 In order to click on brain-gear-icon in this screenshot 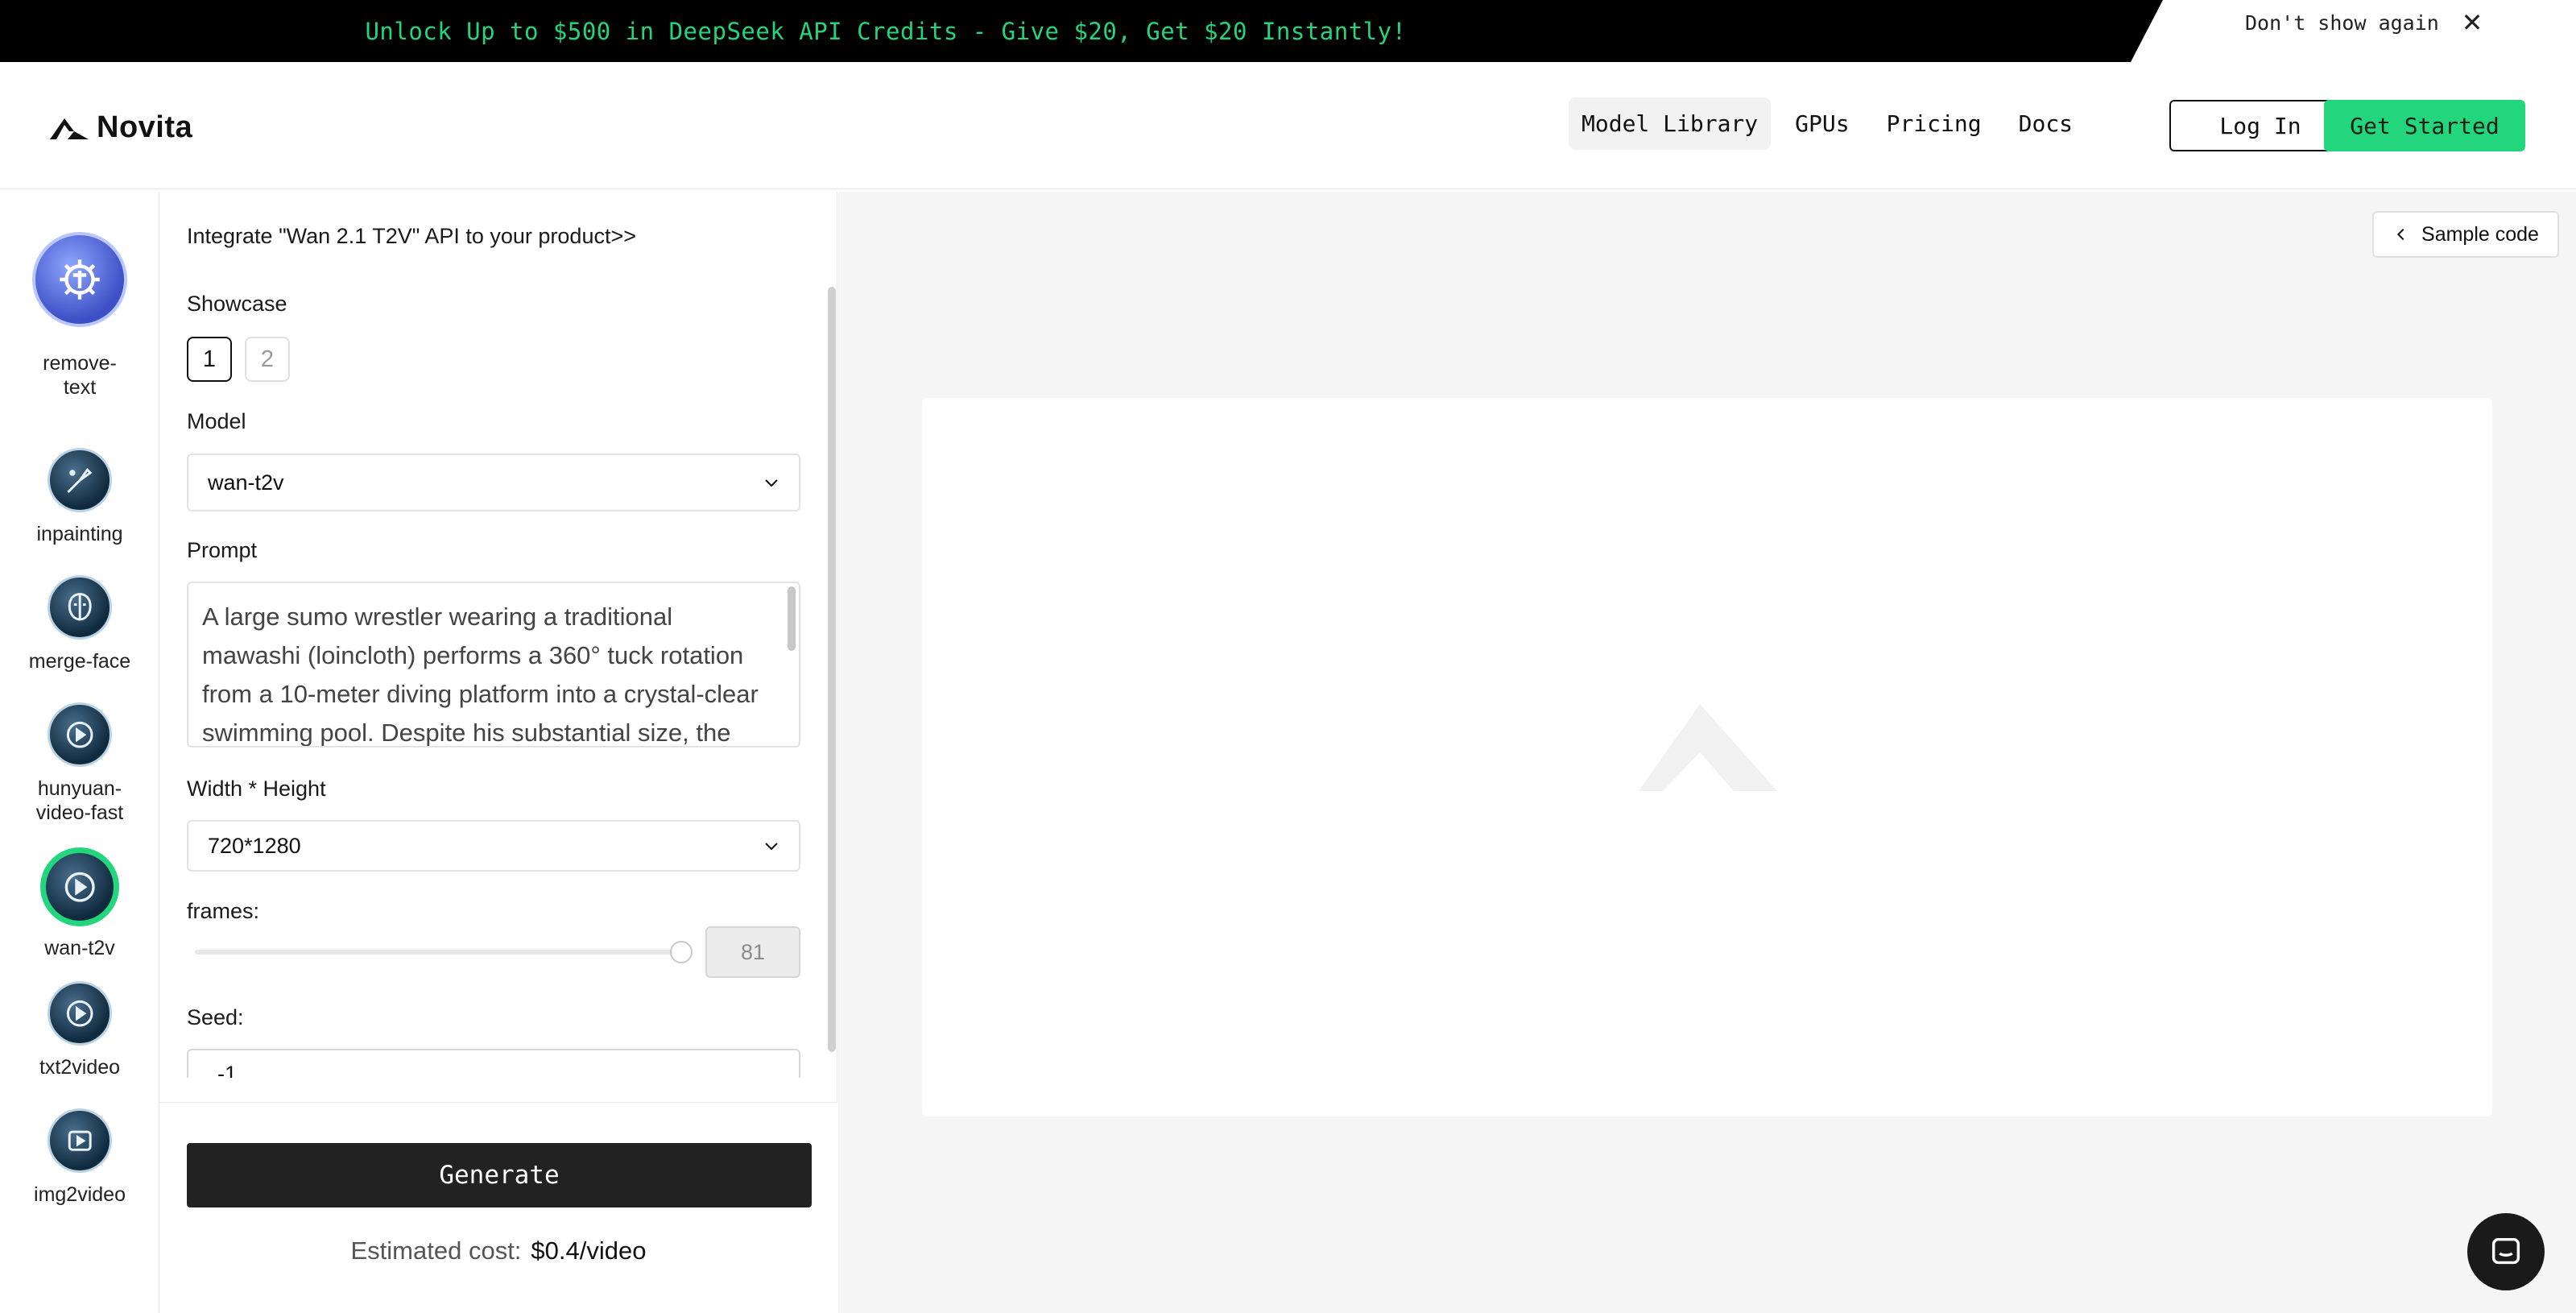, I will do `click(80, 279)`.